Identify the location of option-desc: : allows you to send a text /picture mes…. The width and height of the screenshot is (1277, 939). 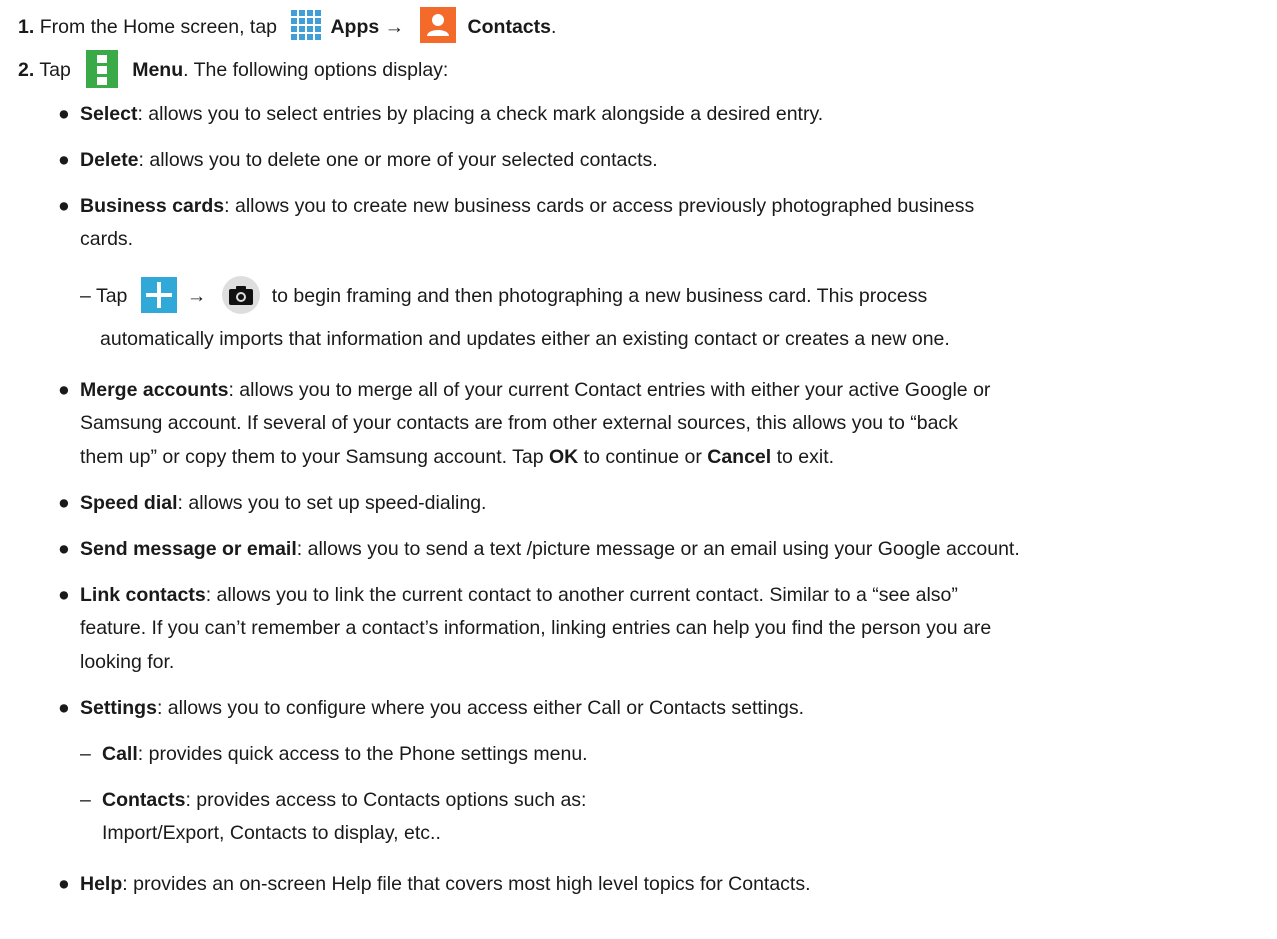
(658, 549).